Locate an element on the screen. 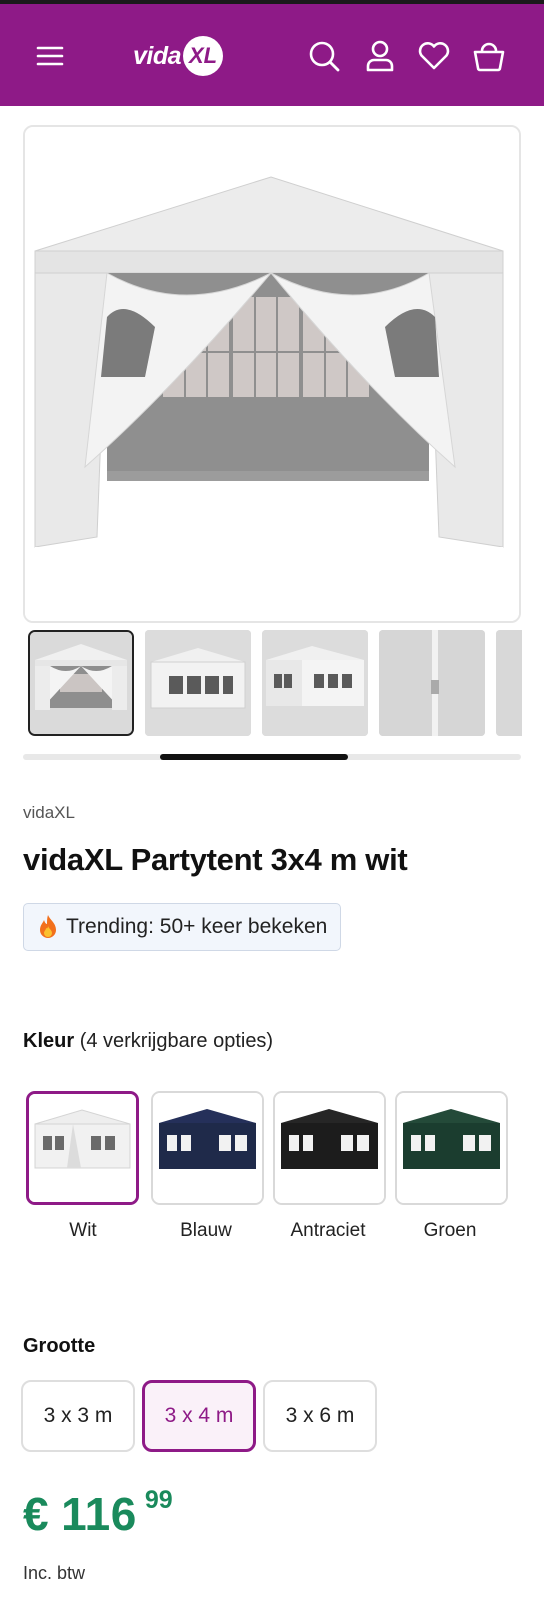 This screenshot has height=1600, width=544. color-label-blauw: Blauw is located at coordinates (206, 1230).